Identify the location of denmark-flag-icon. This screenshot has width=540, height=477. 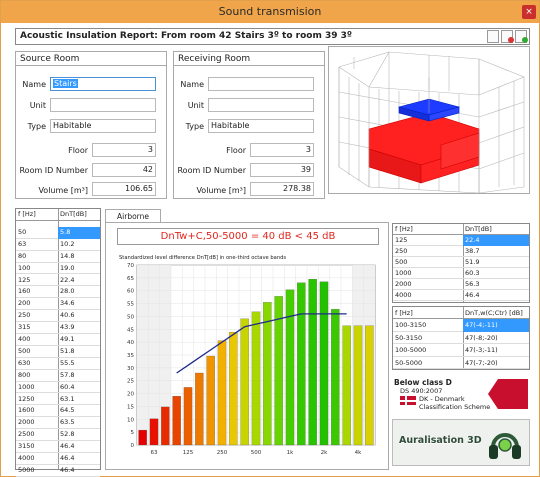
(408, 400).